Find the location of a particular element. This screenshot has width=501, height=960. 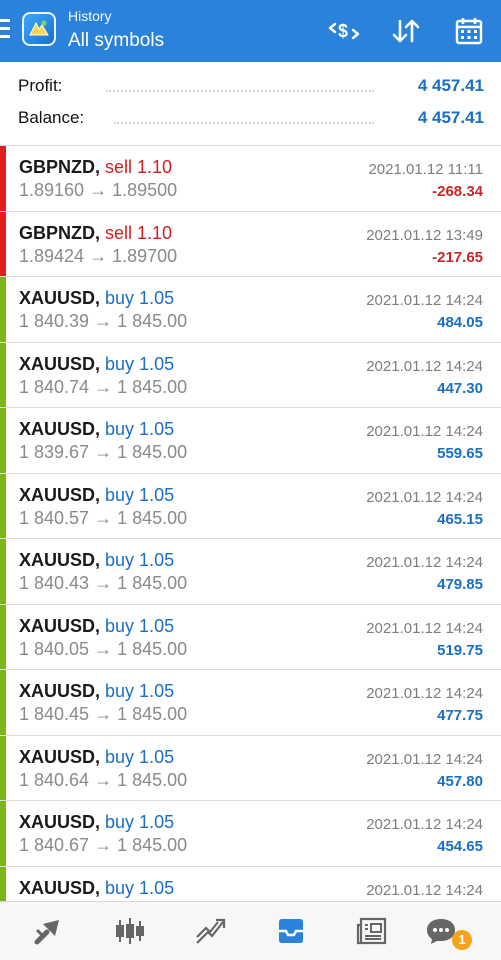

deal-prices: 1 840.74 → 1 845.00 is located at coordinates (103, 386).